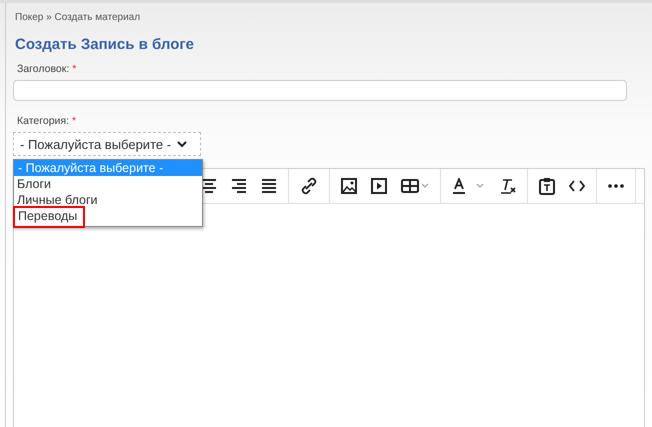  What do you see at coordinates (508, 186) in the screenshot?
I see `clear-format-icon` at bounding box center [508, 186].